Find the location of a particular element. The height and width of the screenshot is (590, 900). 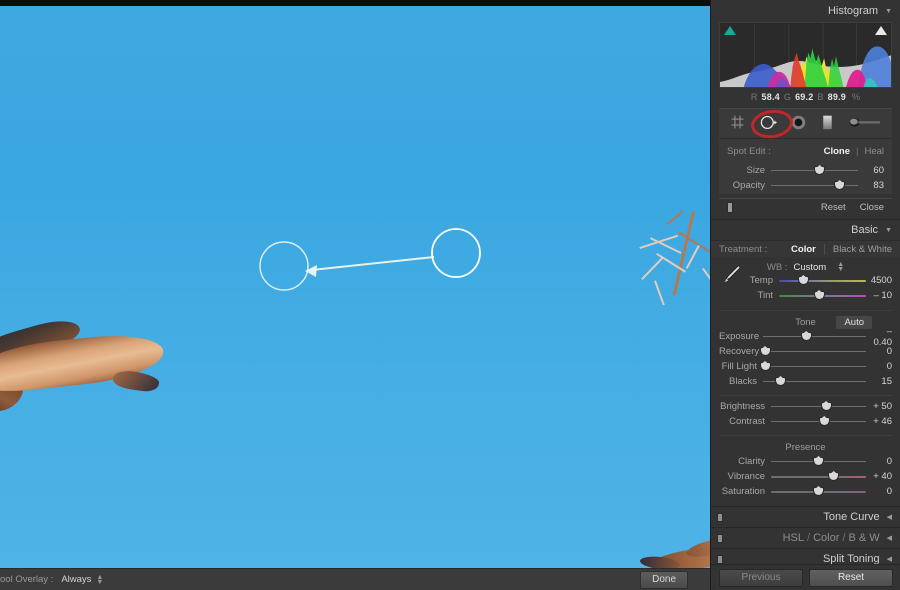

spot-size-value: 60 is located at coordinates (878, 170).